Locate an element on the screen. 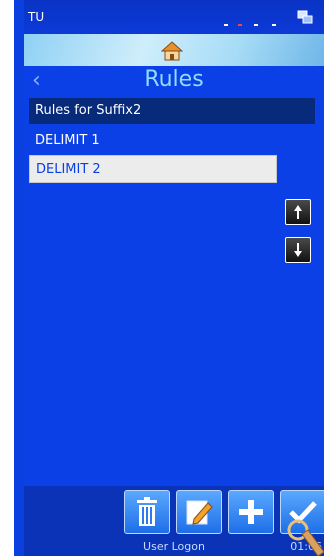  signal-icon is located at coordinates (254, 18).